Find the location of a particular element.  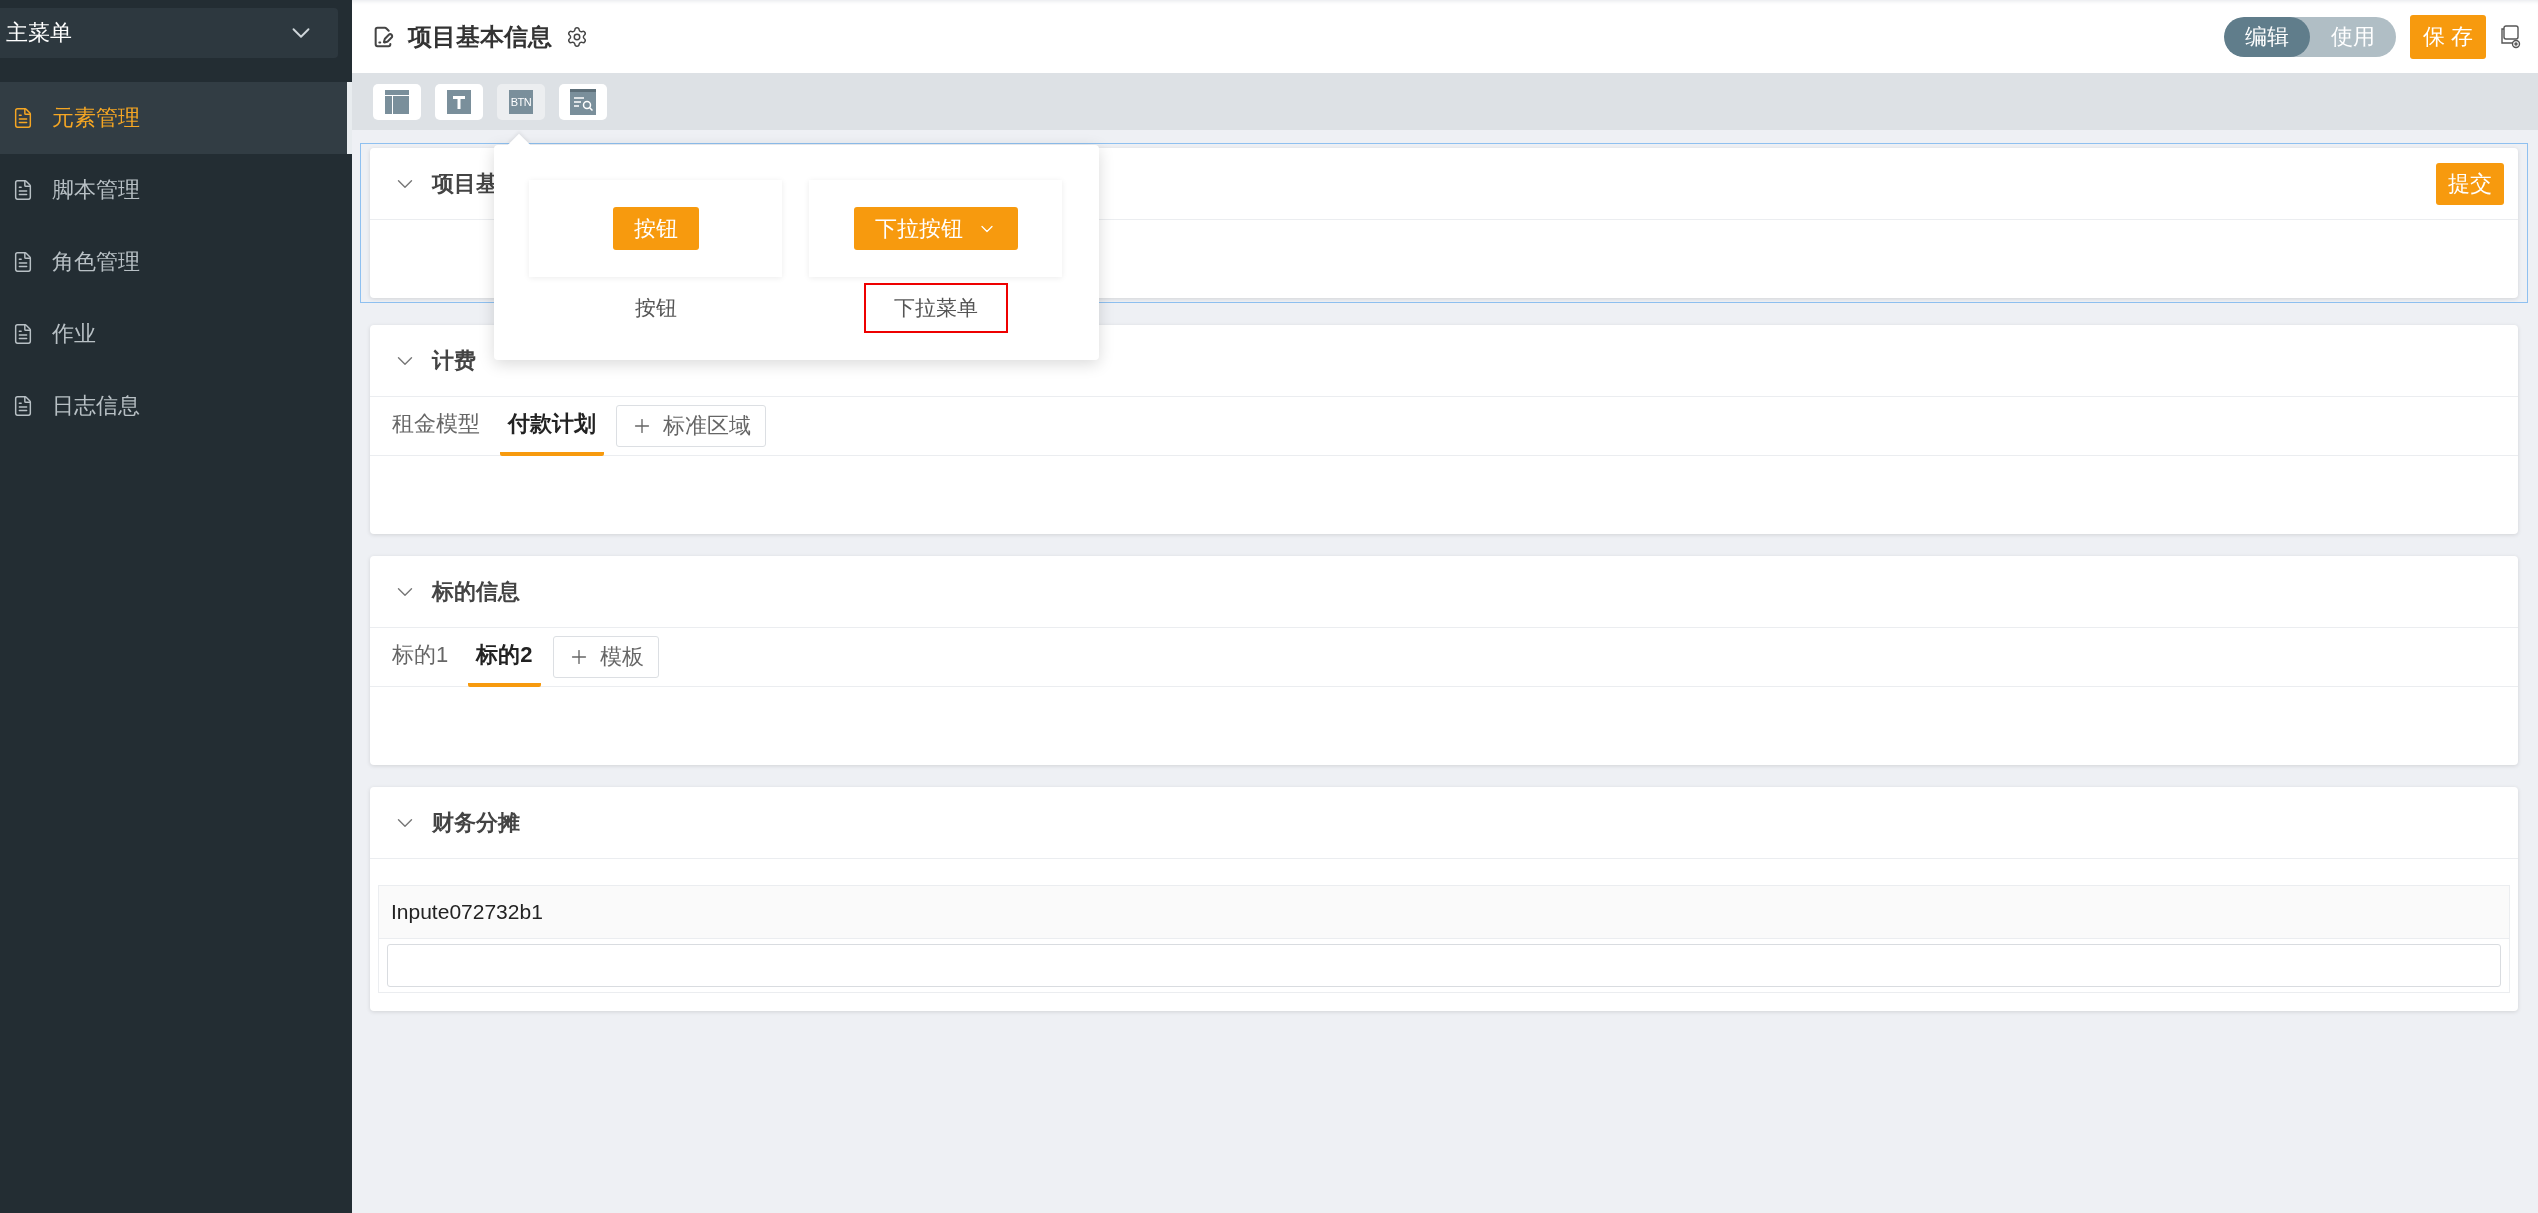

field-label: Inpute072732b1 is located at coordinates (1444, 912).